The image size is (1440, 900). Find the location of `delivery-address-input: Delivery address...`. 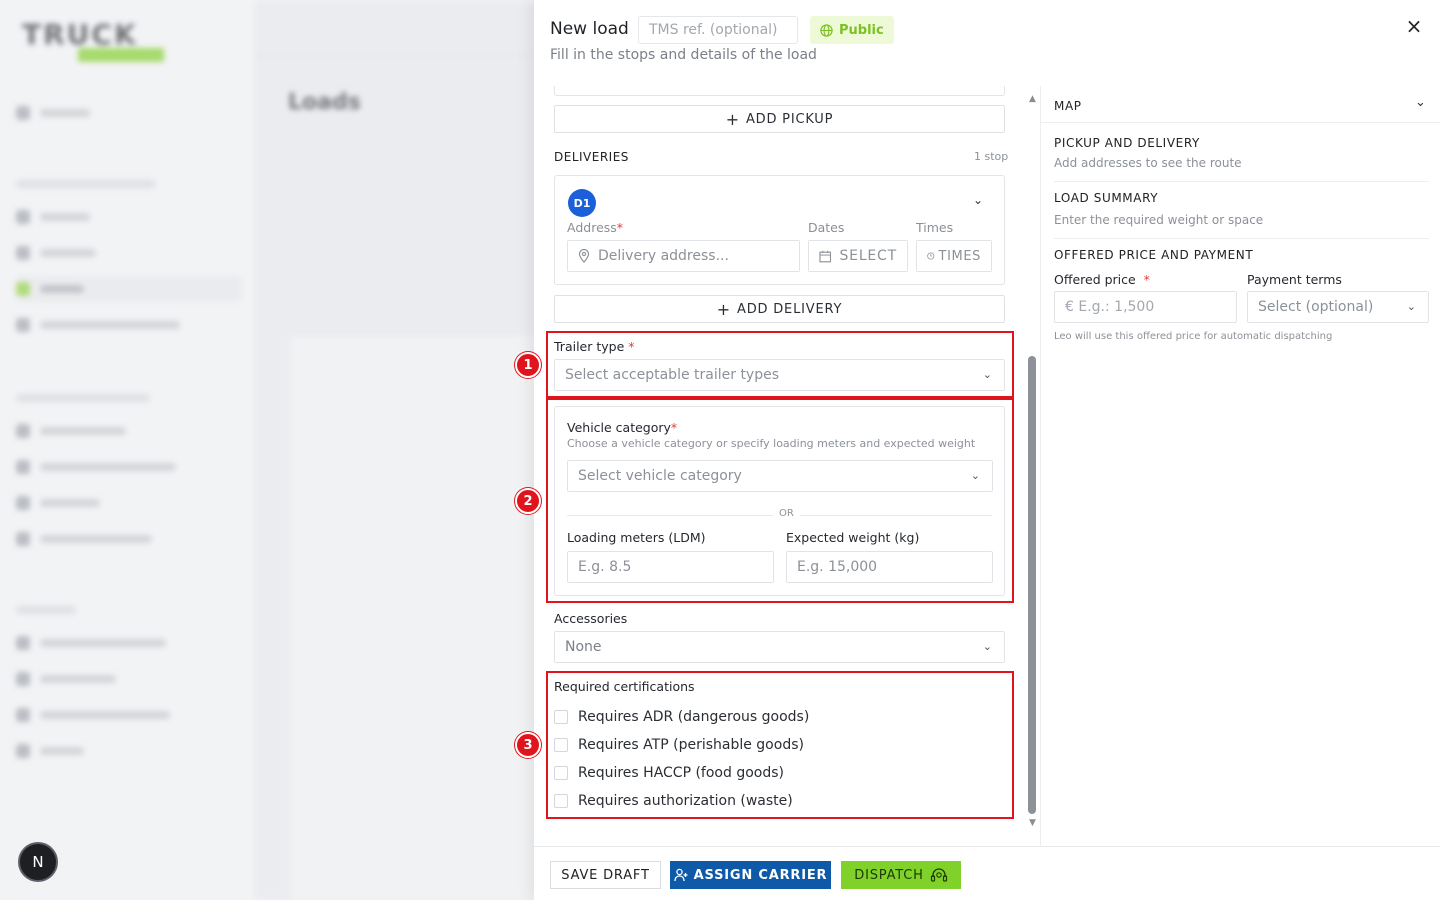

delivery-address-input: Delivery address... is located at coordinates (683, 256).